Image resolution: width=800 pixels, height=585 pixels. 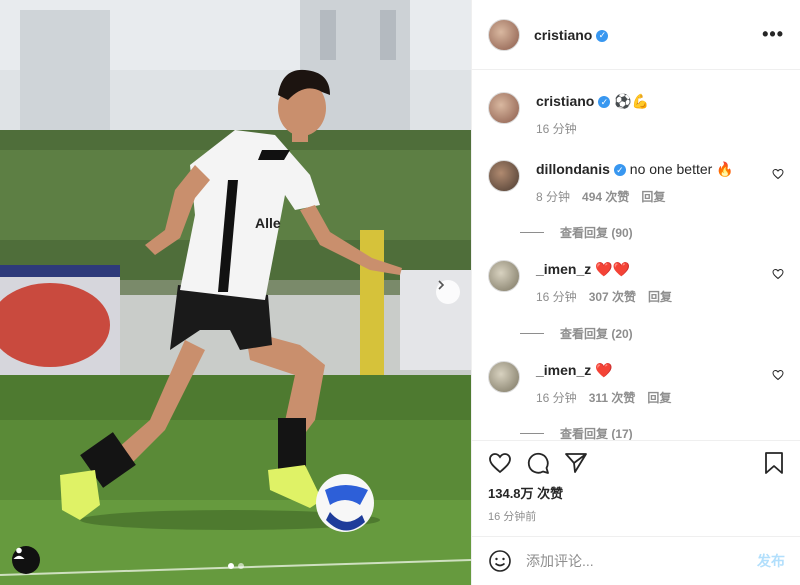 I want to click on user-icon, so click(x=19, y=553).